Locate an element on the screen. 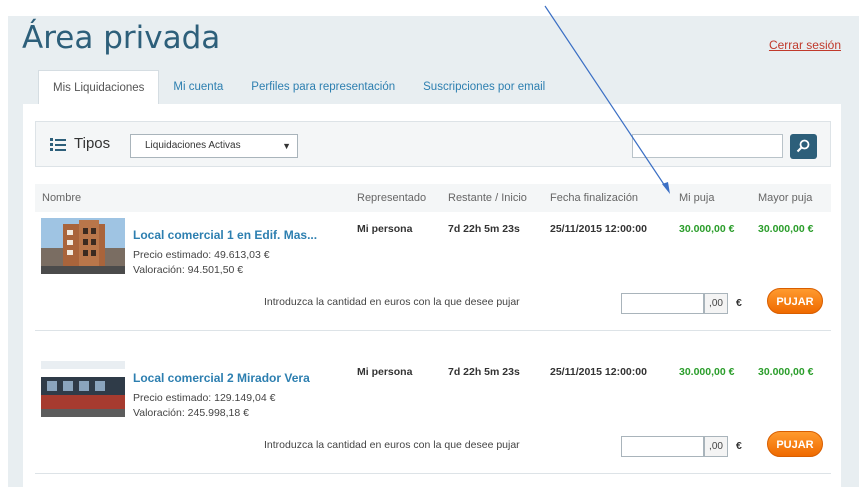 This screenshot has height=487, width=867. estimated-price: Precio estimado: 129.149,04 € is located at coordinates (204, 398).